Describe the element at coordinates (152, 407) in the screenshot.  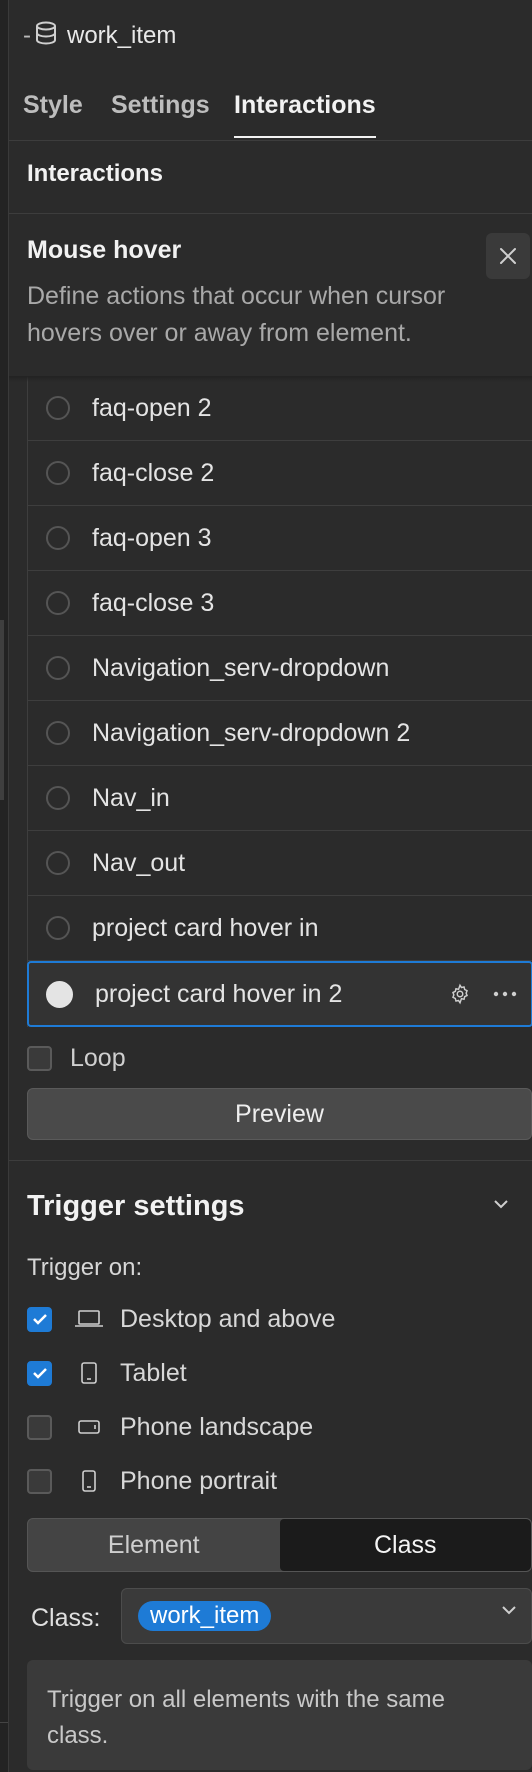
I see `animation-label: faq-open 2` at that location.